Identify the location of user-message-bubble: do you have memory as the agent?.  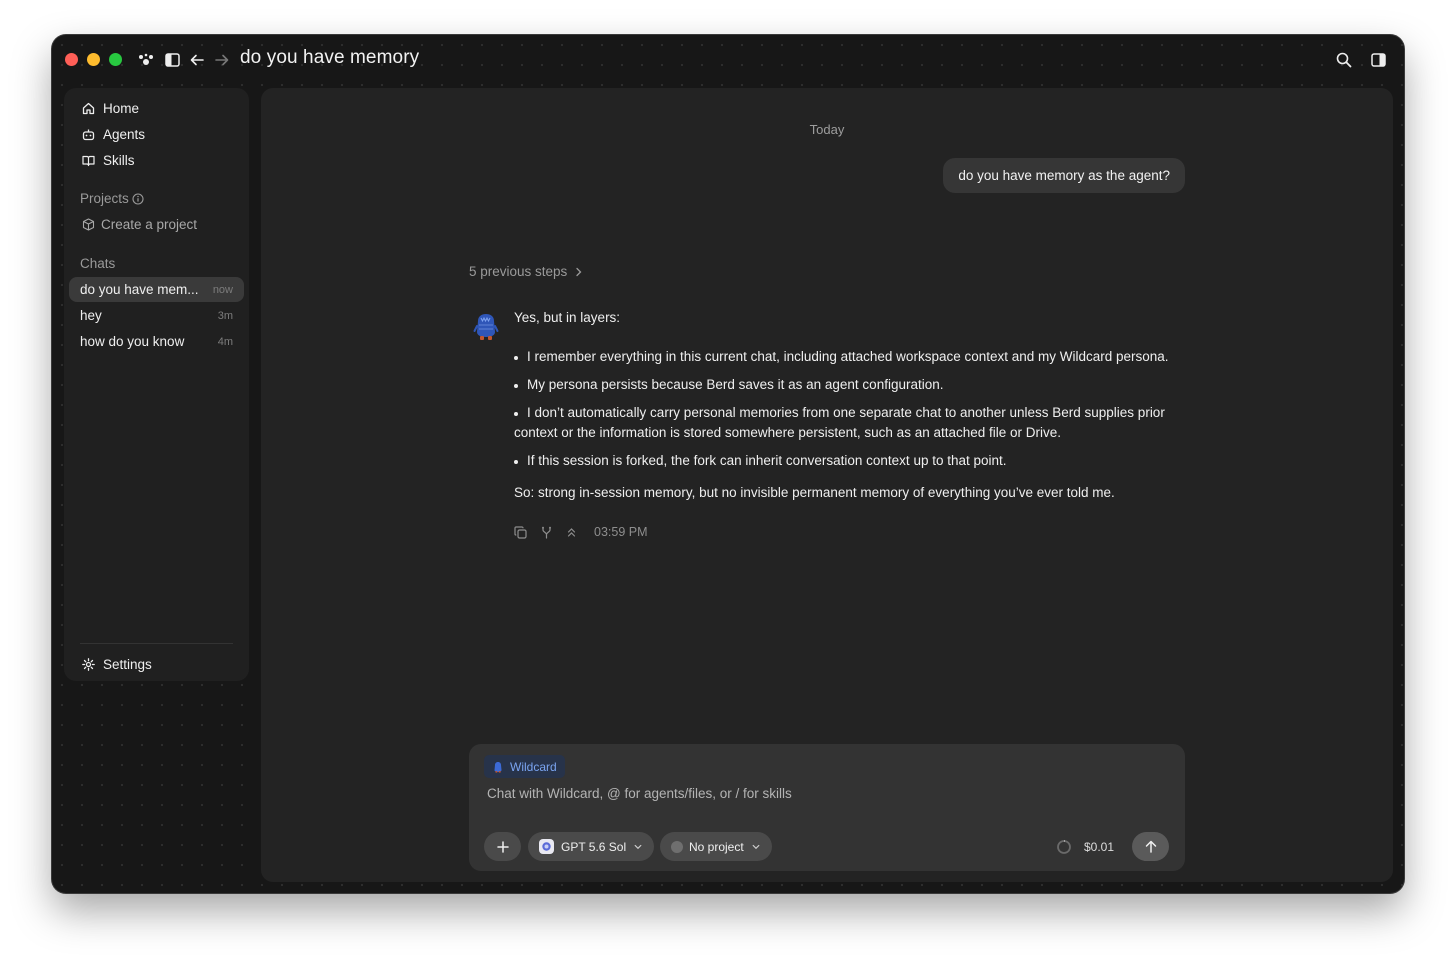
(1064, 175).